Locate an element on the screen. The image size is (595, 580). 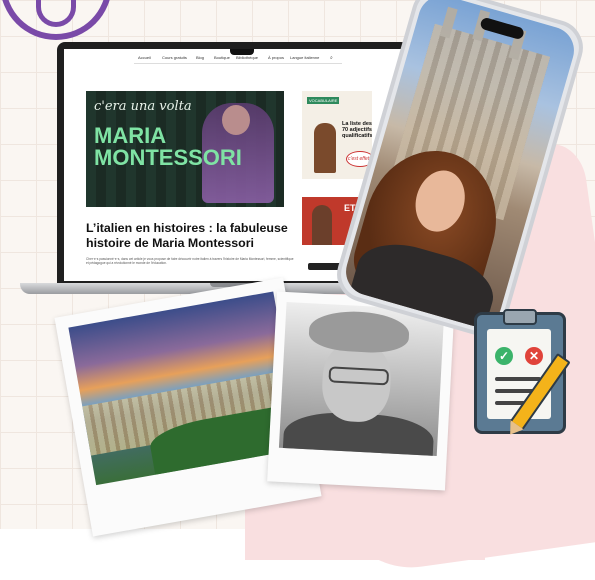
check-icon: ✓ is located at coordinates (504, 356).